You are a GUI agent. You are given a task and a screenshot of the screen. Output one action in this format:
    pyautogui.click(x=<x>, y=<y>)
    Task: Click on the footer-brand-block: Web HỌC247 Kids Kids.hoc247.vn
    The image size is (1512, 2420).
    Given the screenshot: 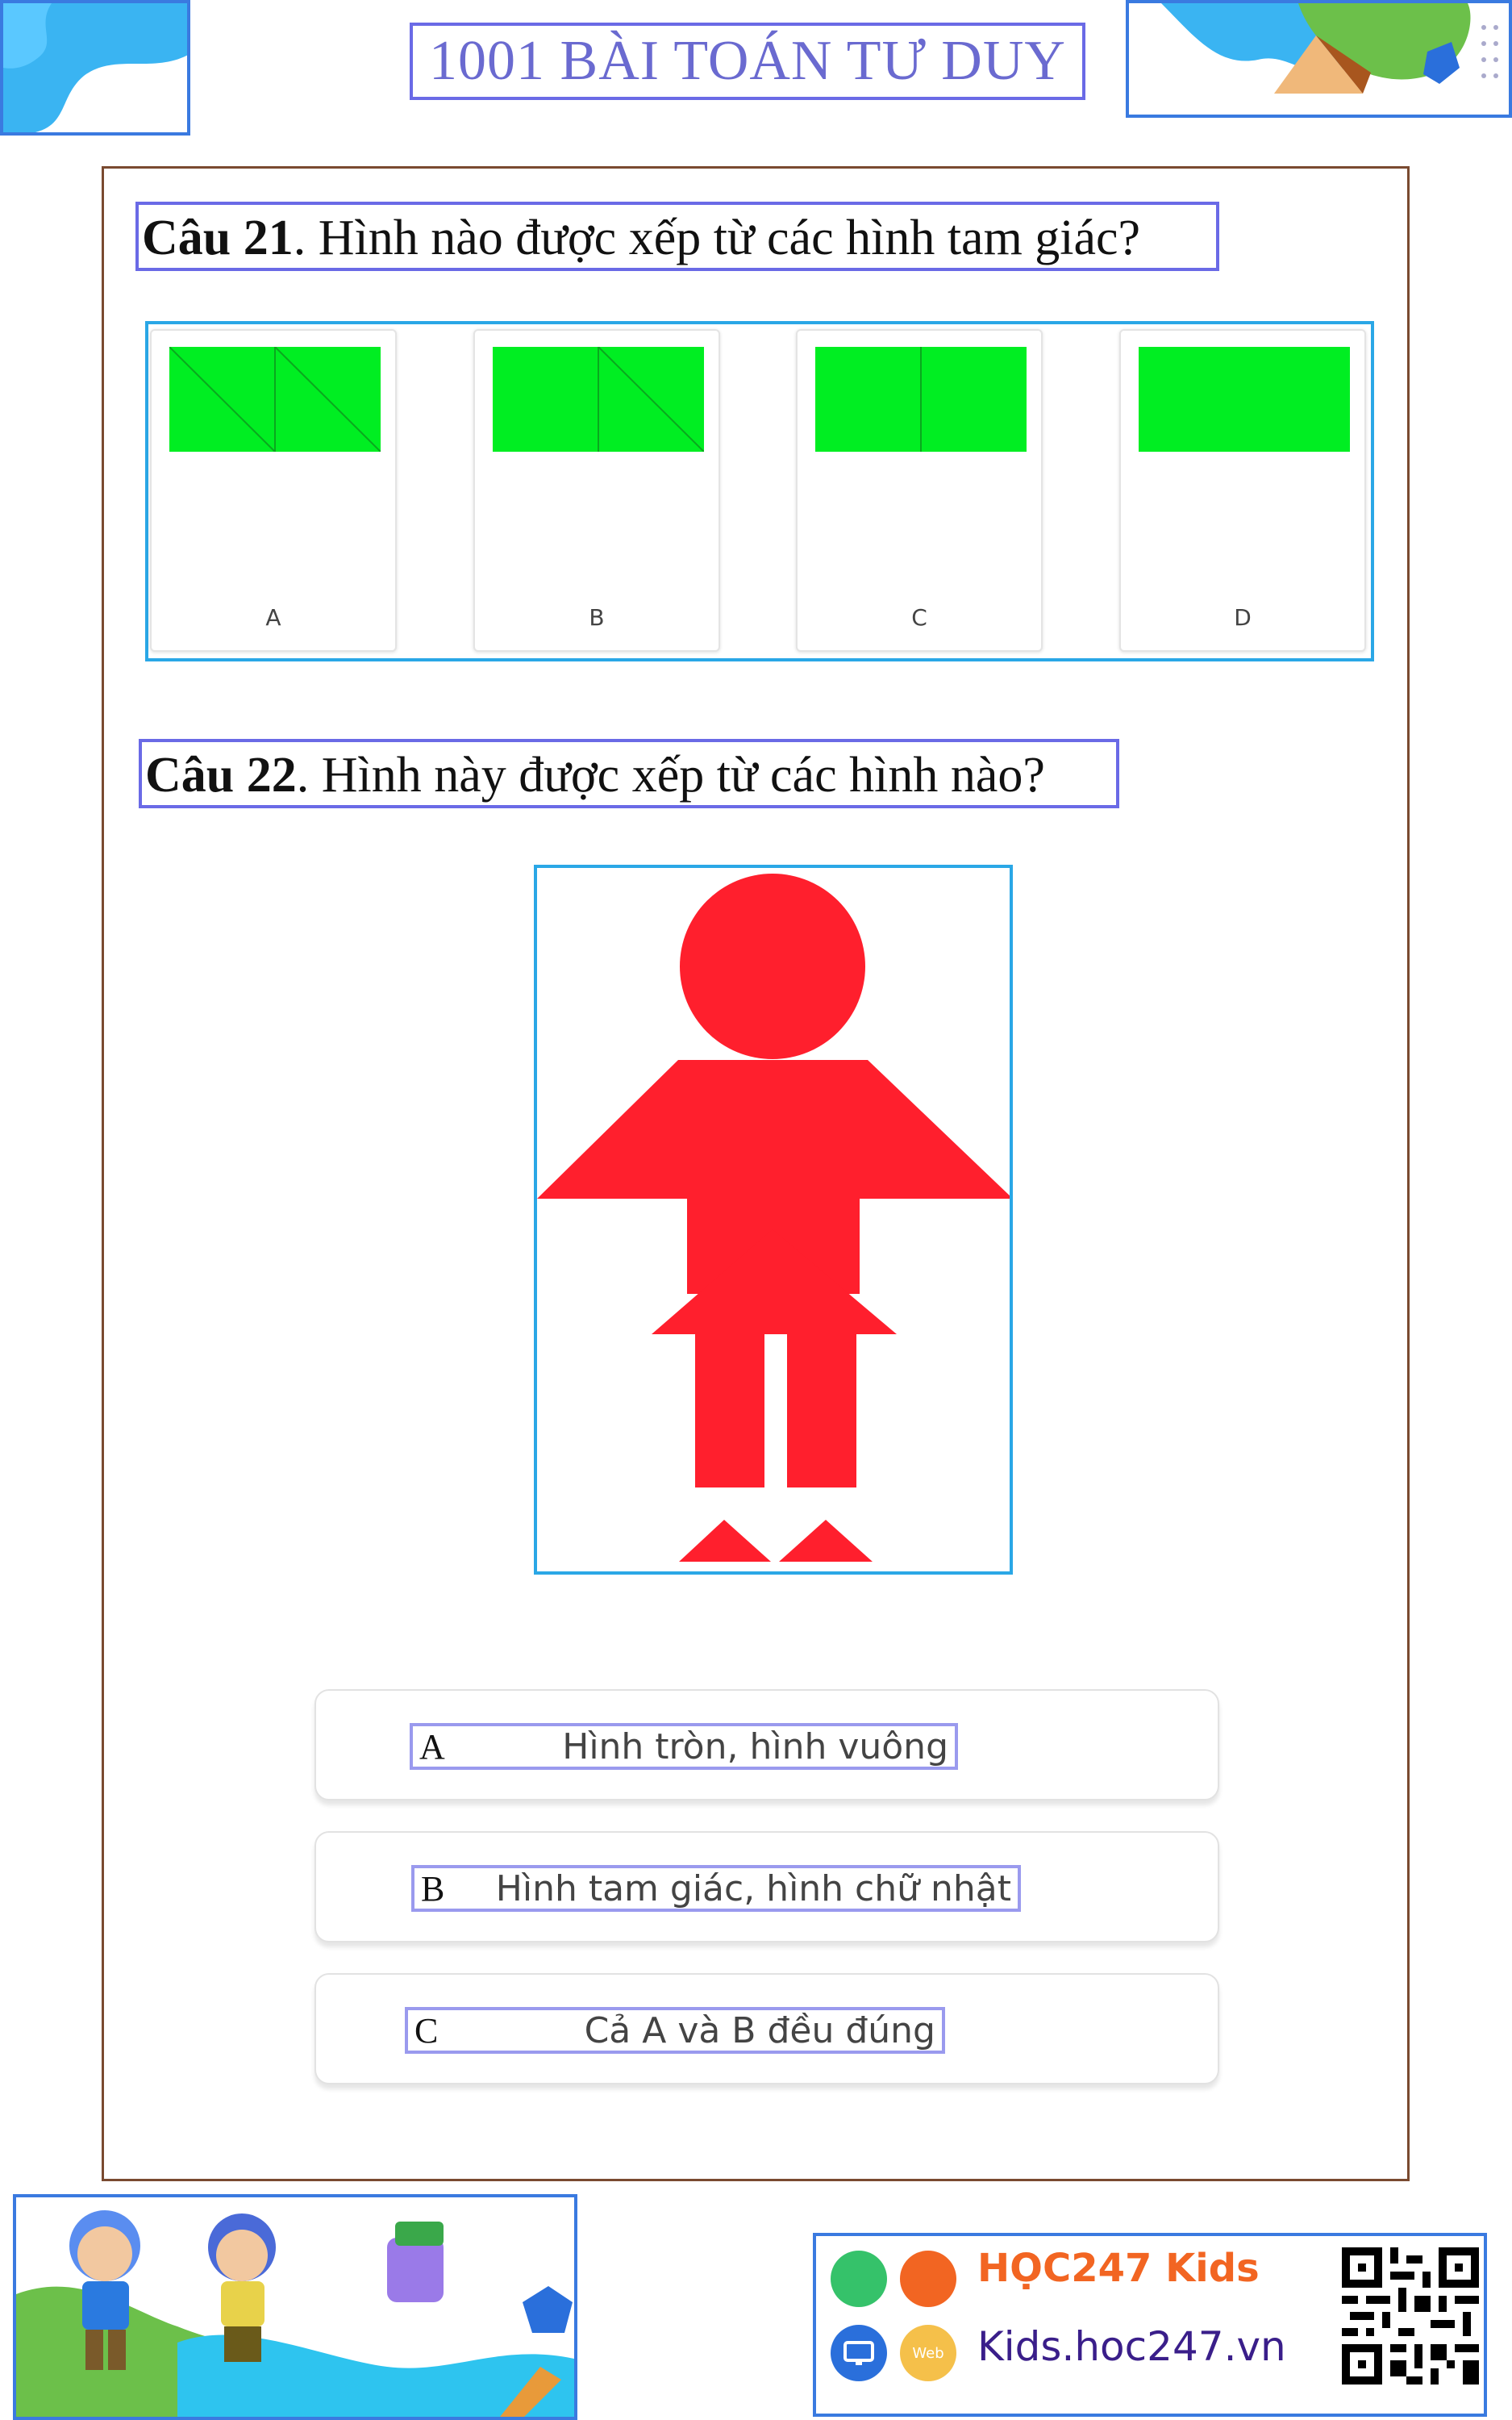 What is the action you would take?
    pyautogui.click(x=1150, y=2325)
    